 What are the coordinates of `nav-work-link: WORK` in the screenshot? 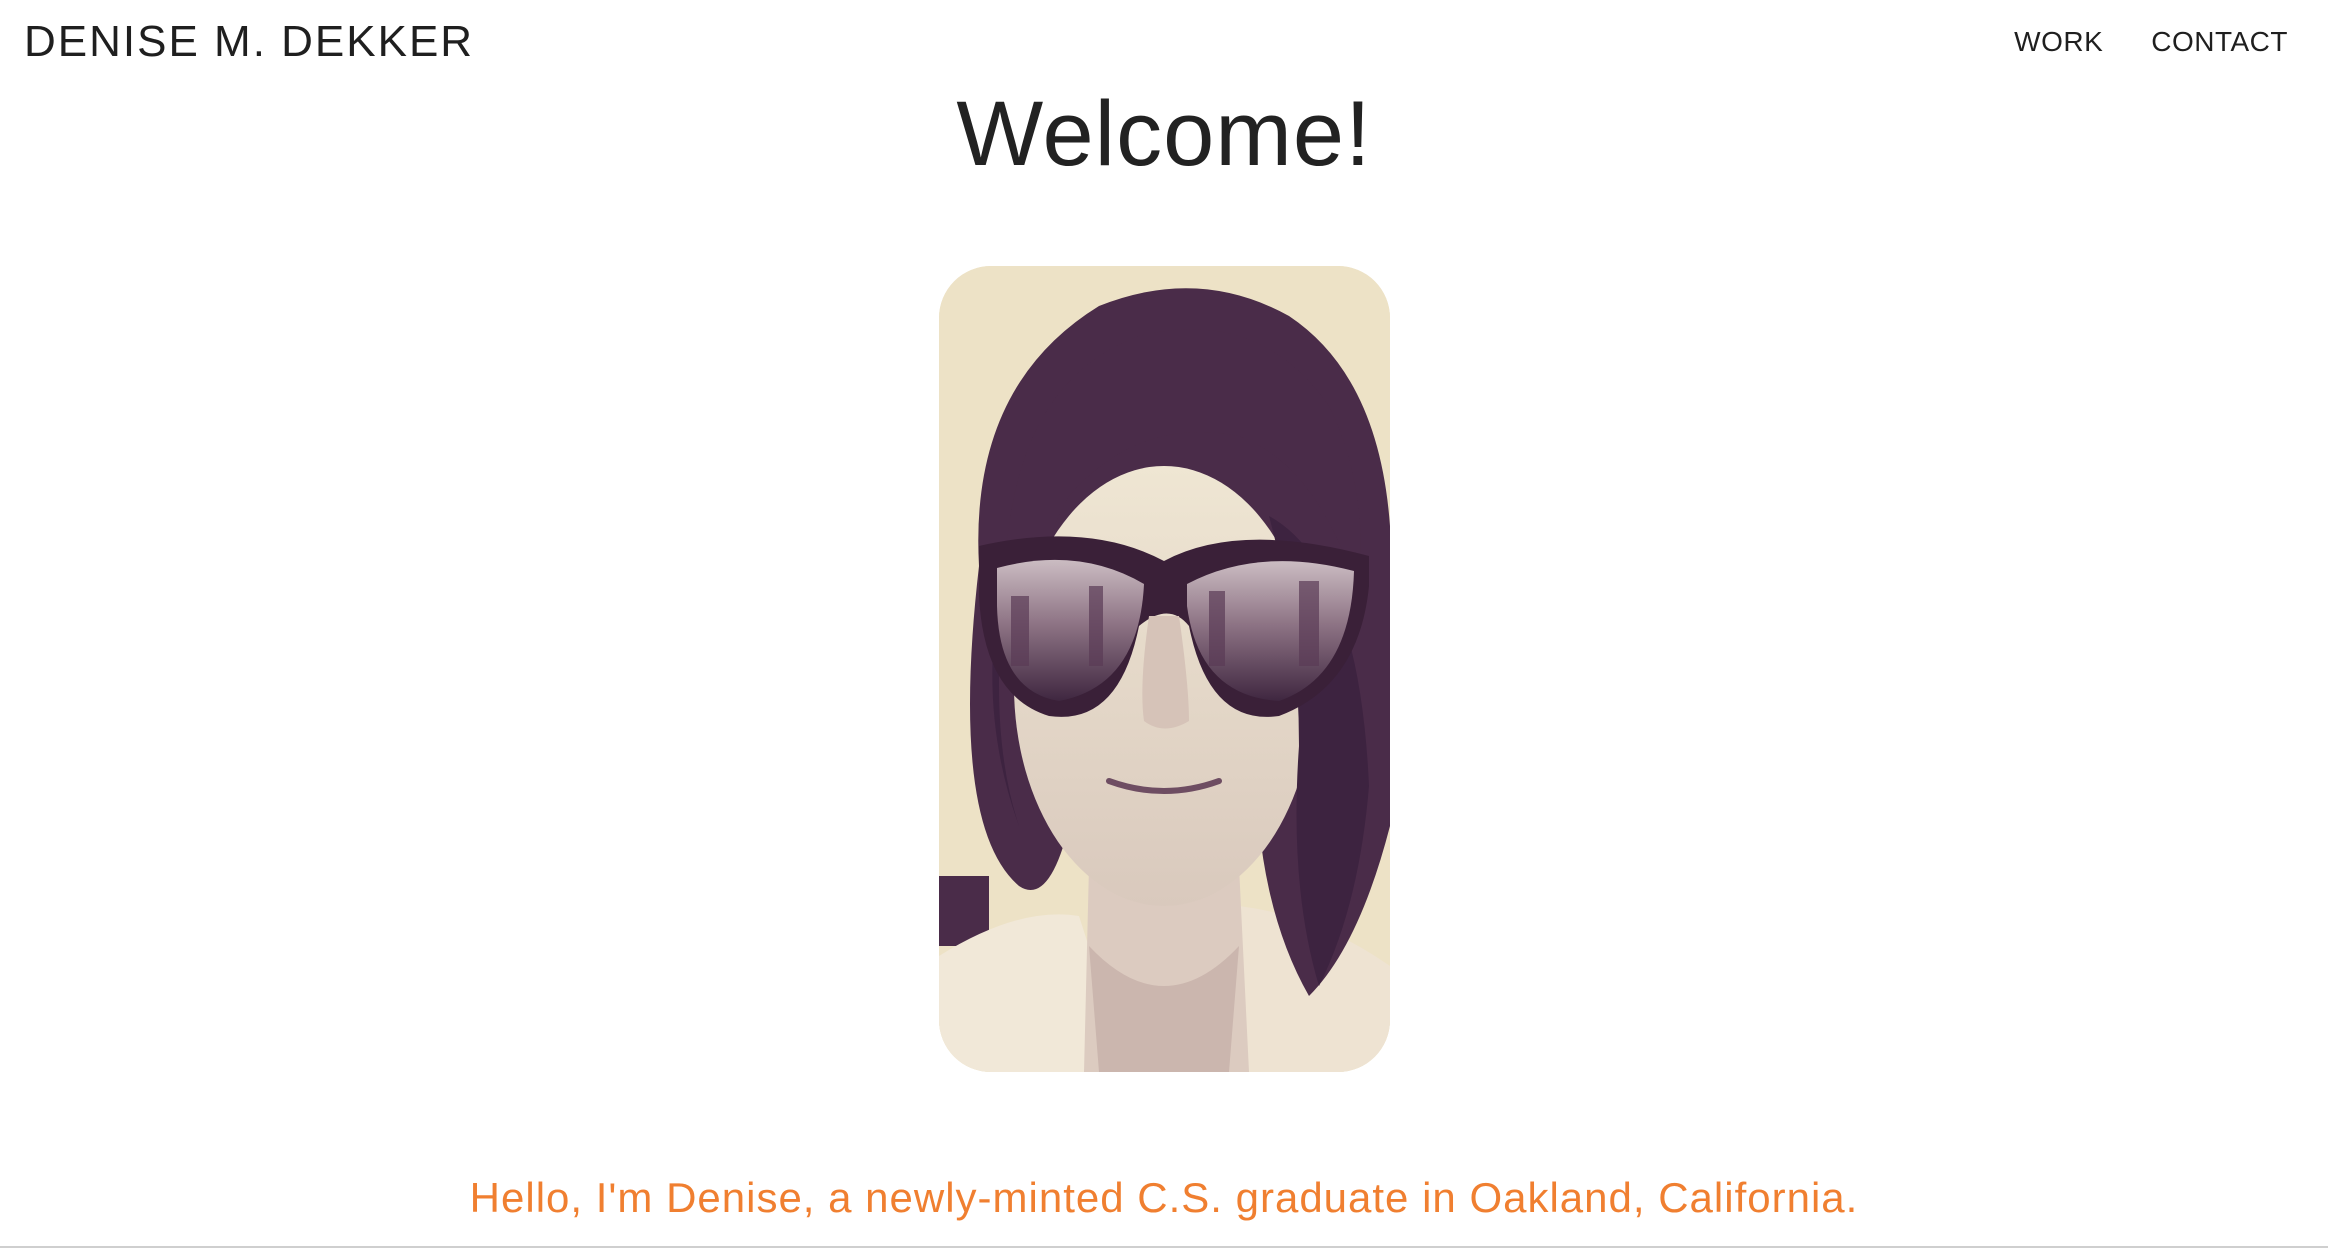 It's located at (2058, 42).